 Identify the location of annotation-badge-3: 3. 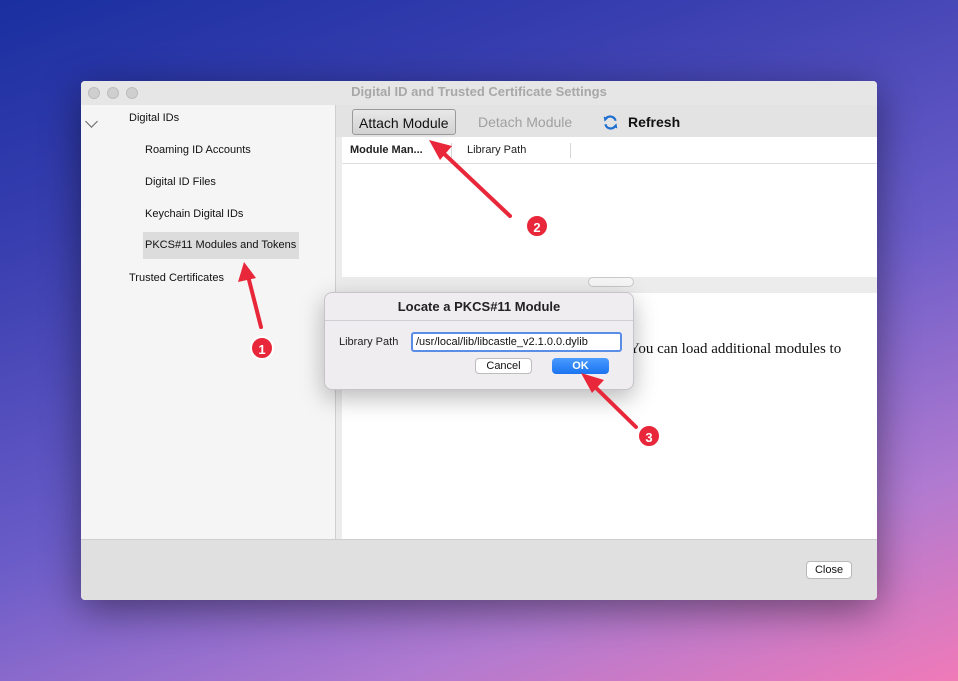
(649, 436).